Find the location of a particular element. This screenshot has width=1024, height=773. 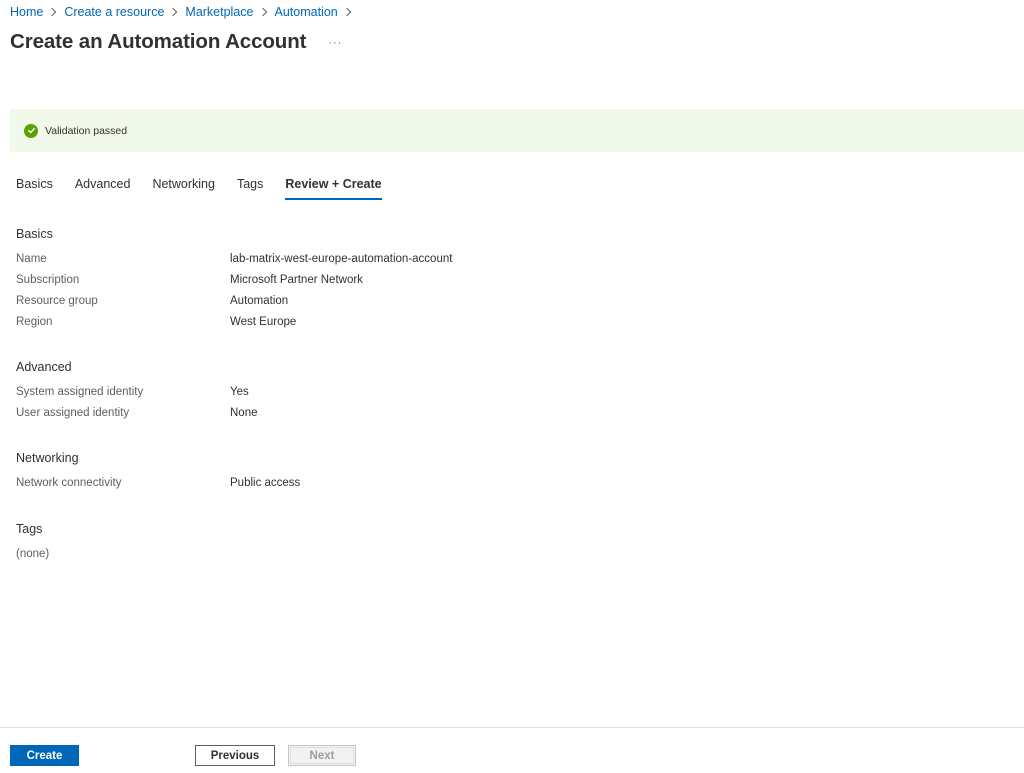

section-title-basics: Basics is located at coordinates (34, 234).